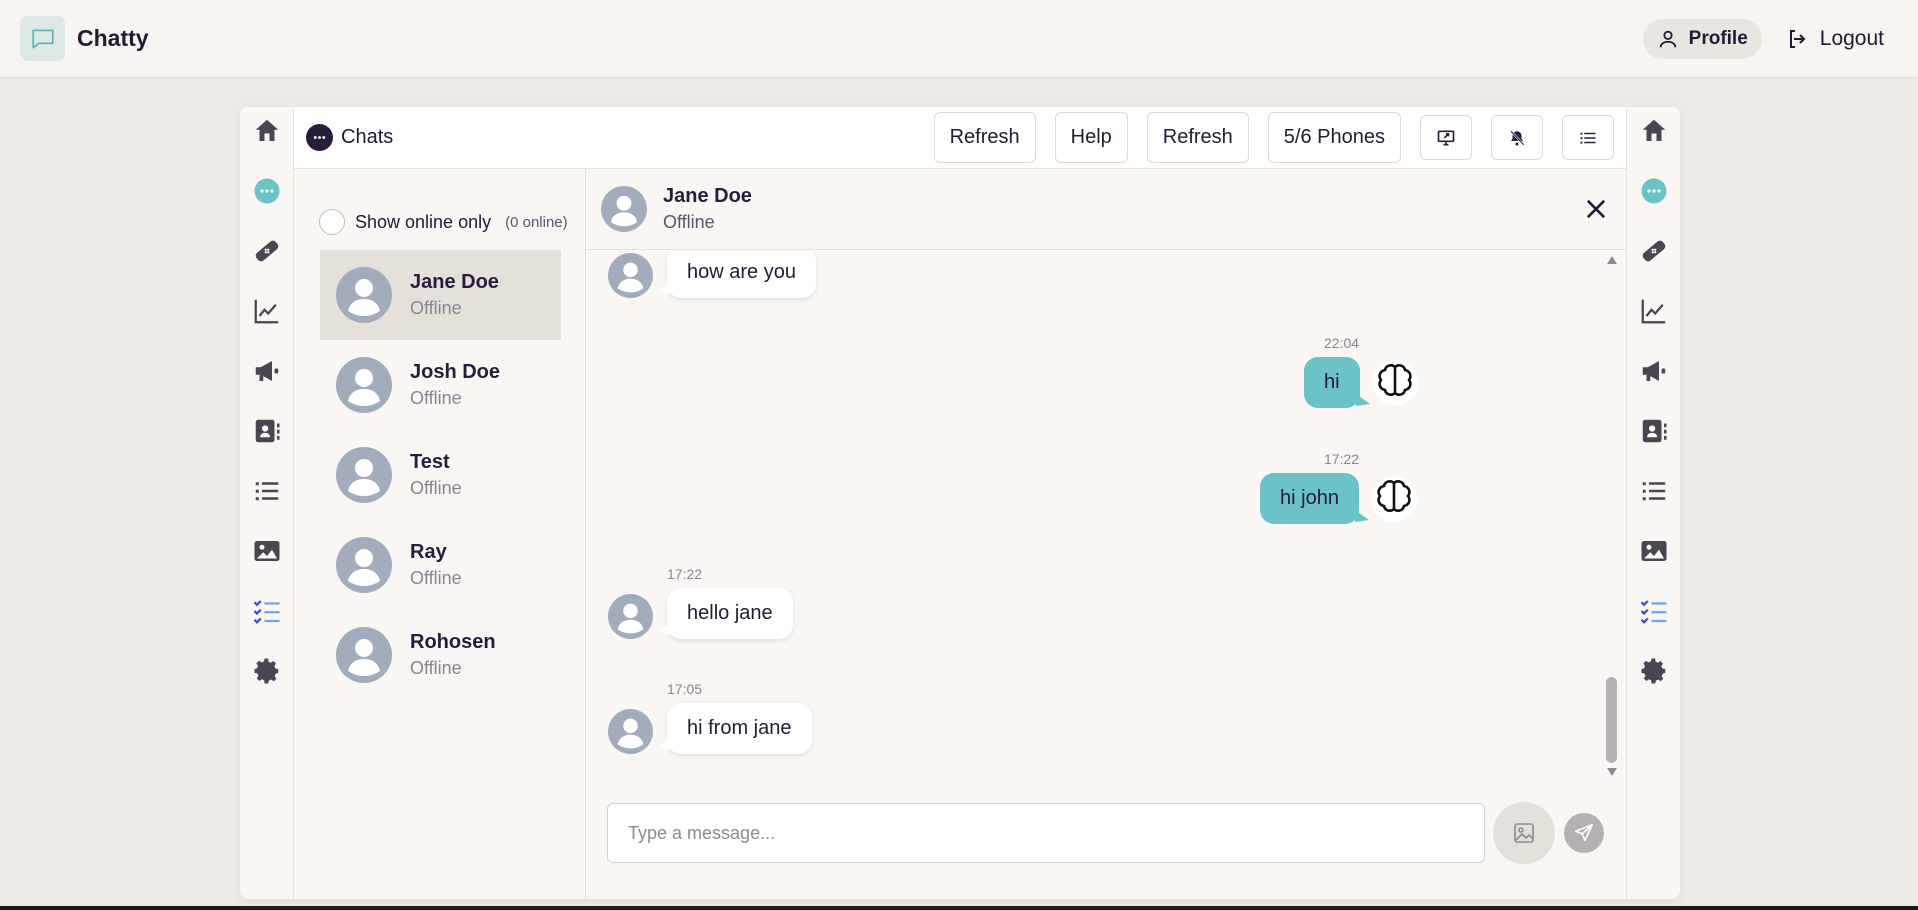  I want to click on message-bubble: how are you, so click(737, 274).